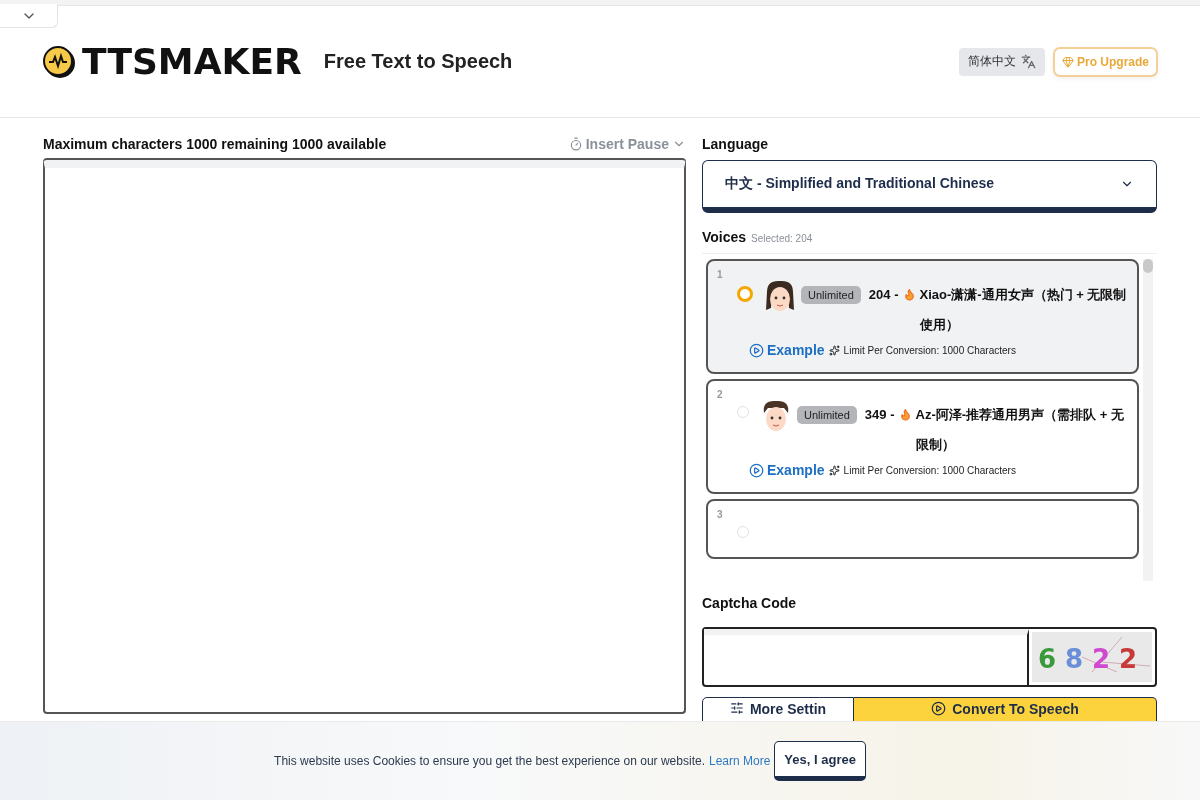 The image size is (1200, 800). I want to click on sliders-icon, so click(736, 708).